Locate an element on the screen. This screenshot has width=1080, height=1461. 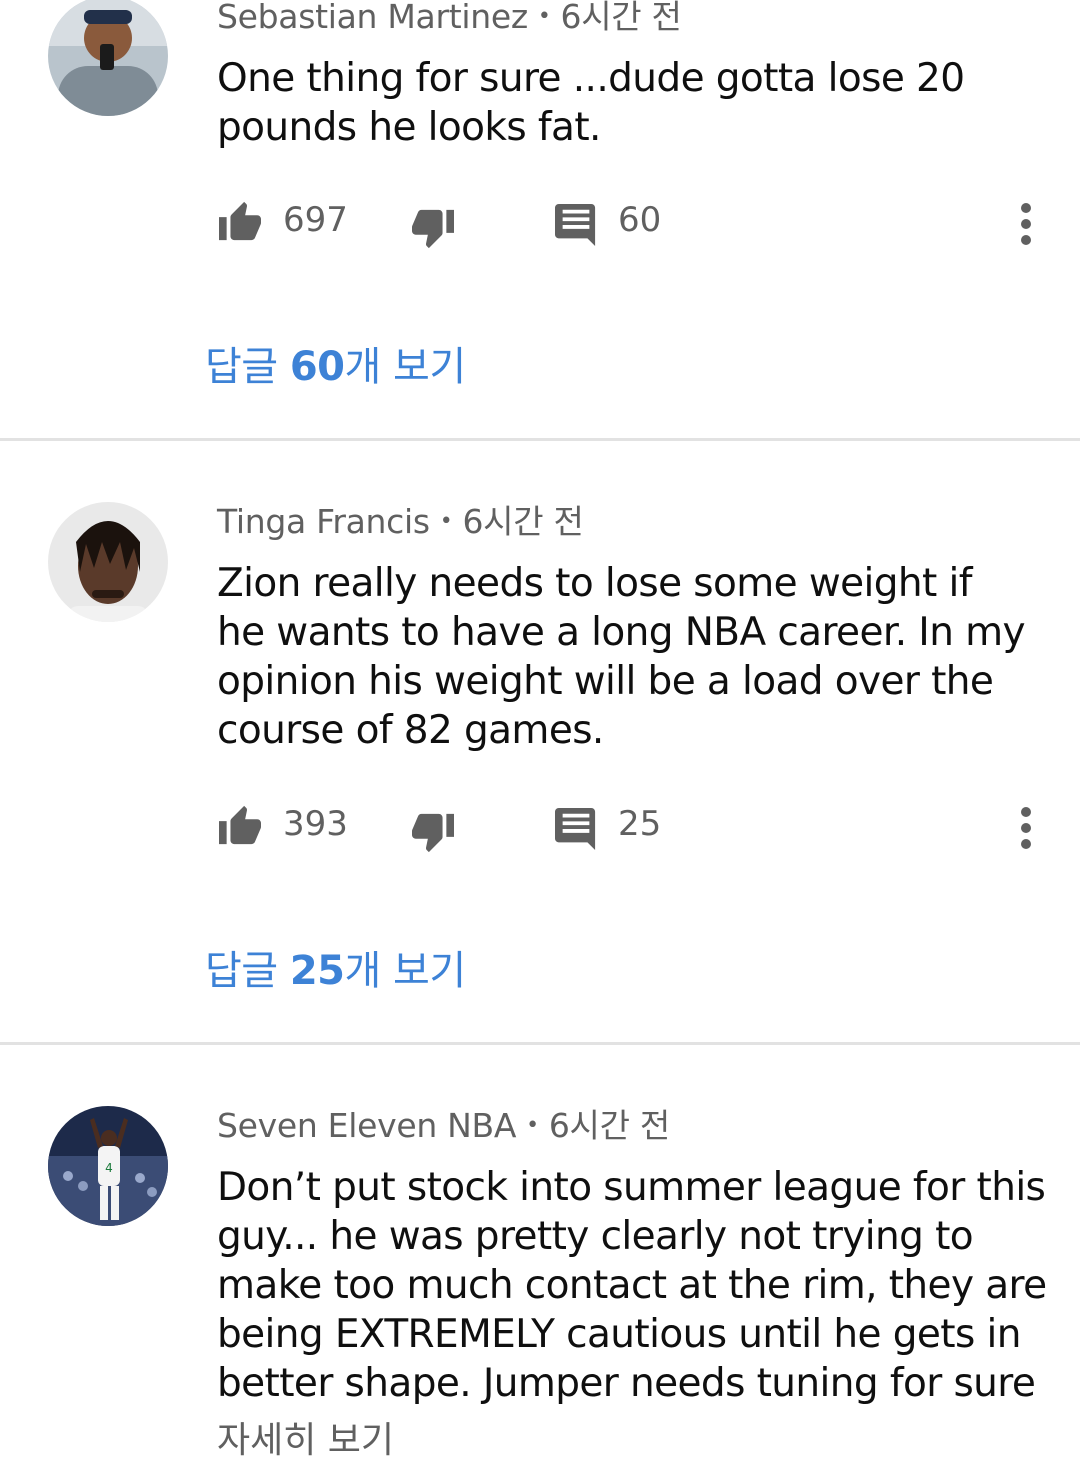
comment-actions: 393 25 is located at coordinates (632, 828).